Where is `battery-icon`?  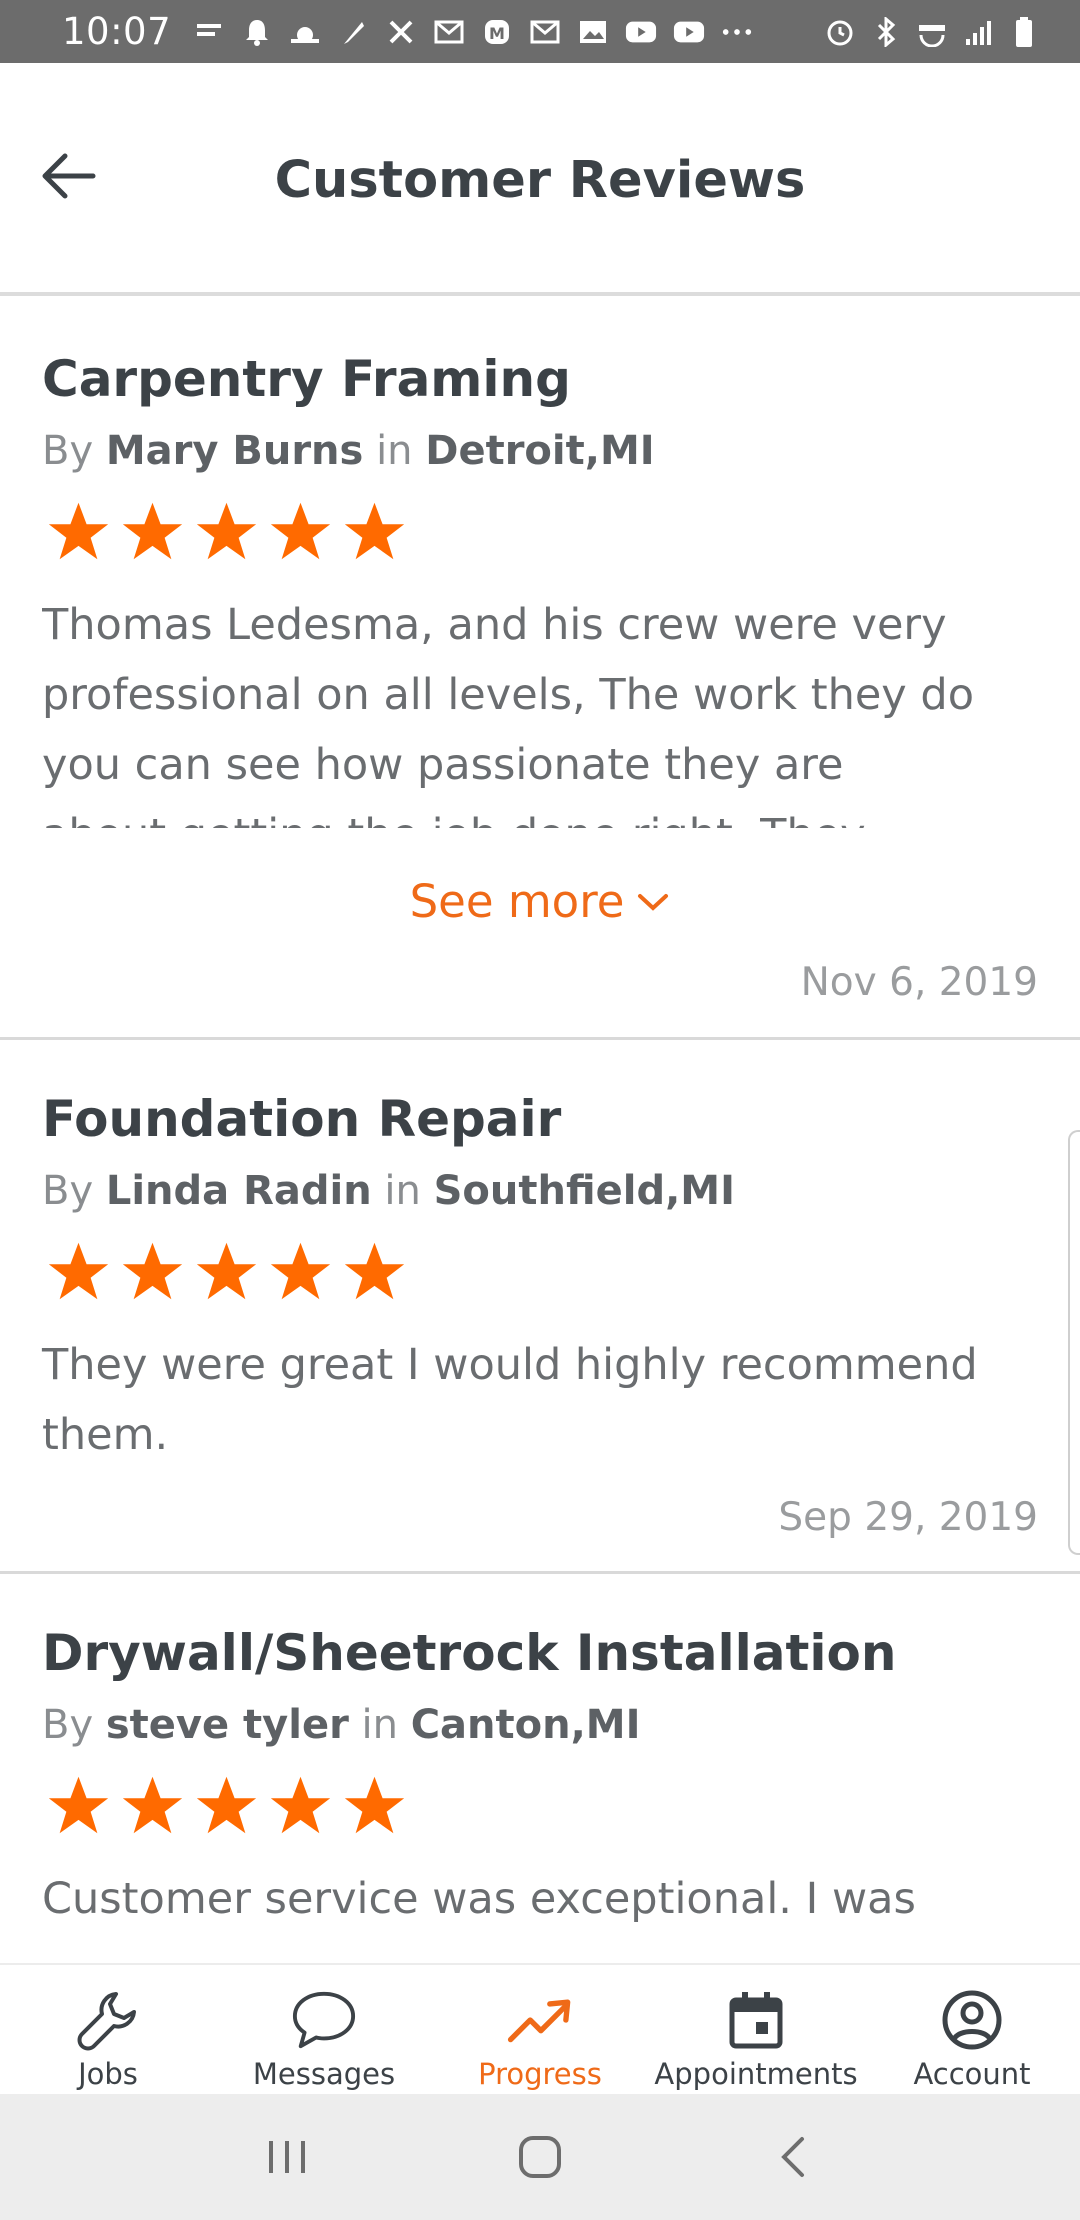
battery-icon is located at coordinates (1024, 32).